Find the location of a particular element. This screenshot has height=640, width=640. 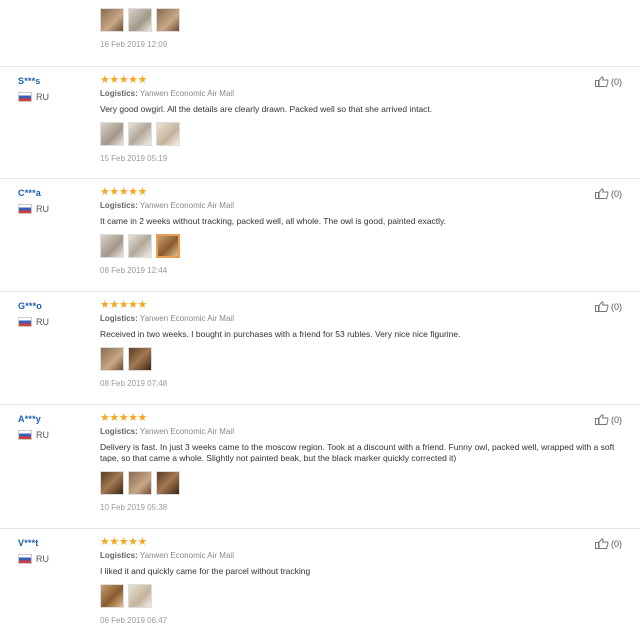

review-item: 16 Feb 2019 12:09 is located at coordinates (320, 33).